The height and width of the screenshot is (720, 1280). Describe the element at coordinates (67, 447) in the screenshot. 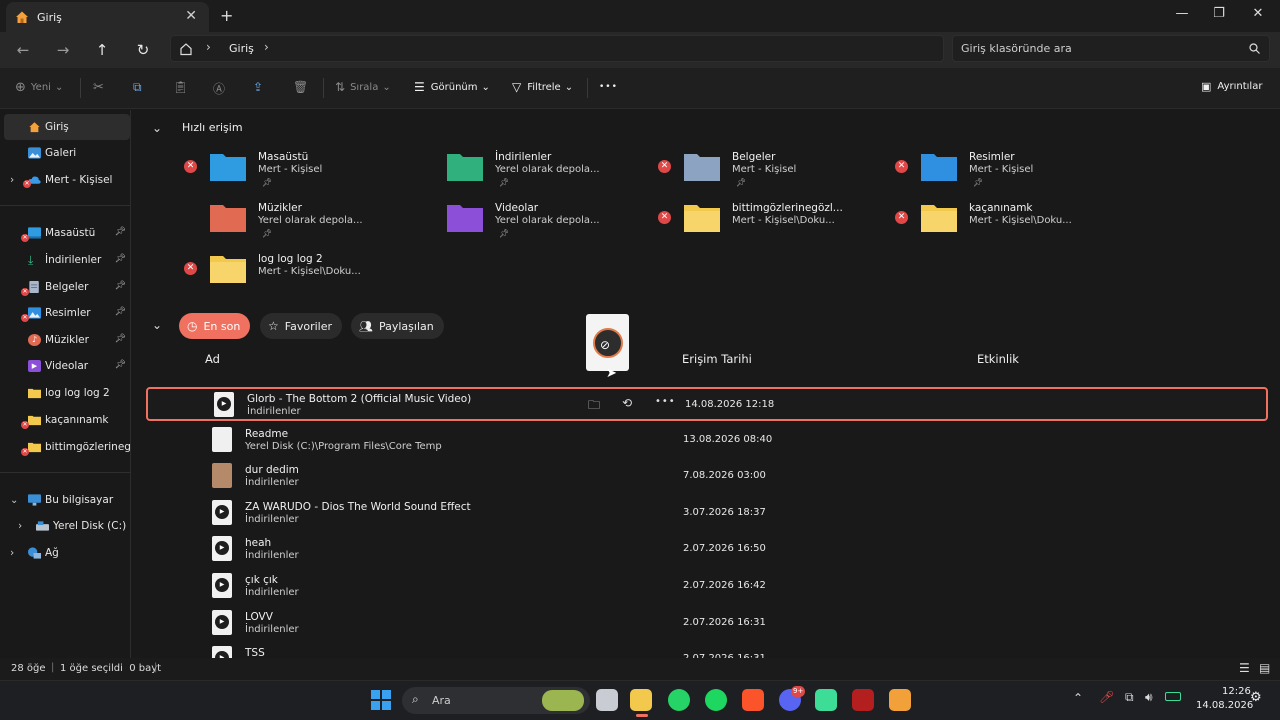

I see `sidebar-item-bittimgozlerinegoz: ✕ bittimgözlerinegöz` at that location.